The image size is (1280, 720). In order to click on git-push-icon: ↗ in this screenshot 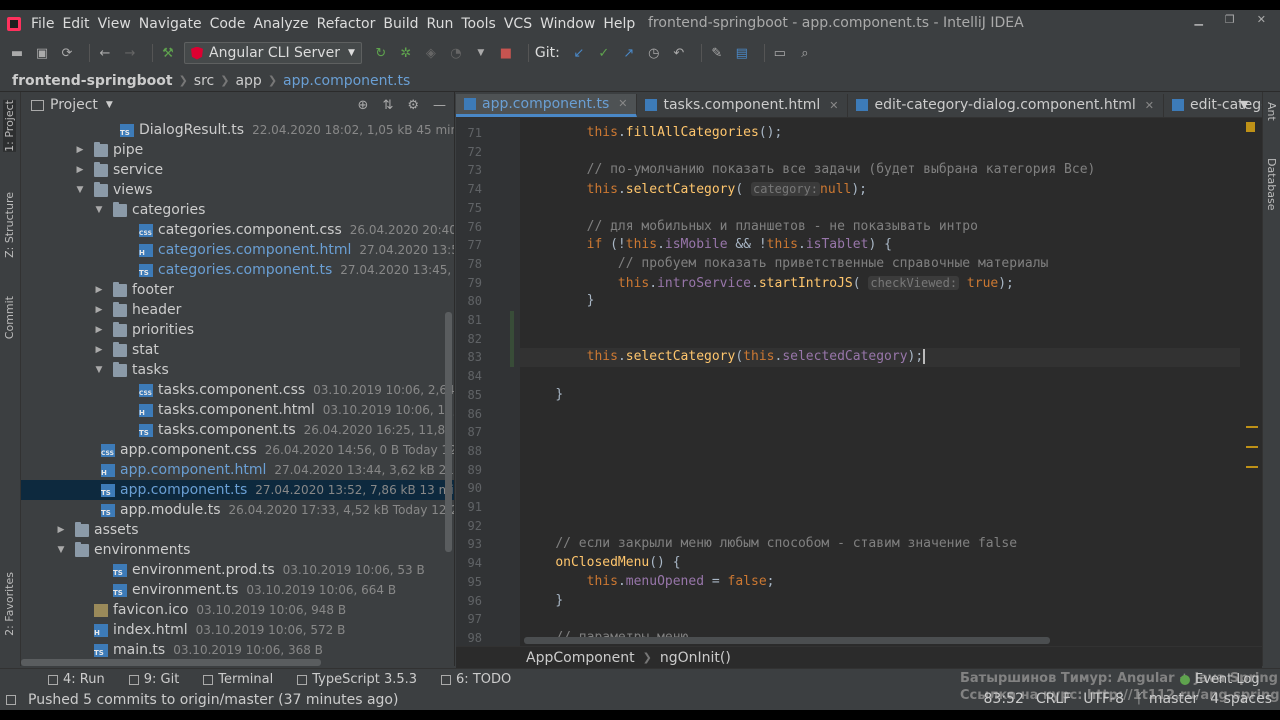, I will do `click(629, 53)`.